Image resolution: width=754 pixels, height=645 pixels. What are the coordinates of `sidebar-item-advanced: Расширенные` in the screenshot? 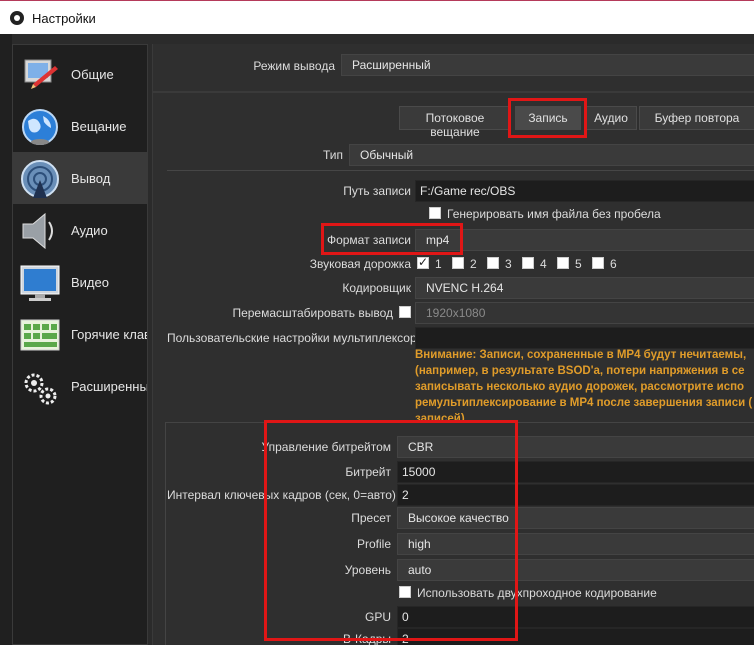 It's located at (80, 386).